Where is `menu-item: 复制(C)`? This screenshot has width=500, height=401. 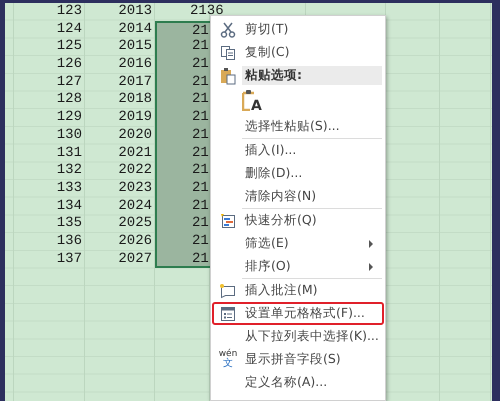
menu-item: 复制(C) is located at coordinates (298, 52).